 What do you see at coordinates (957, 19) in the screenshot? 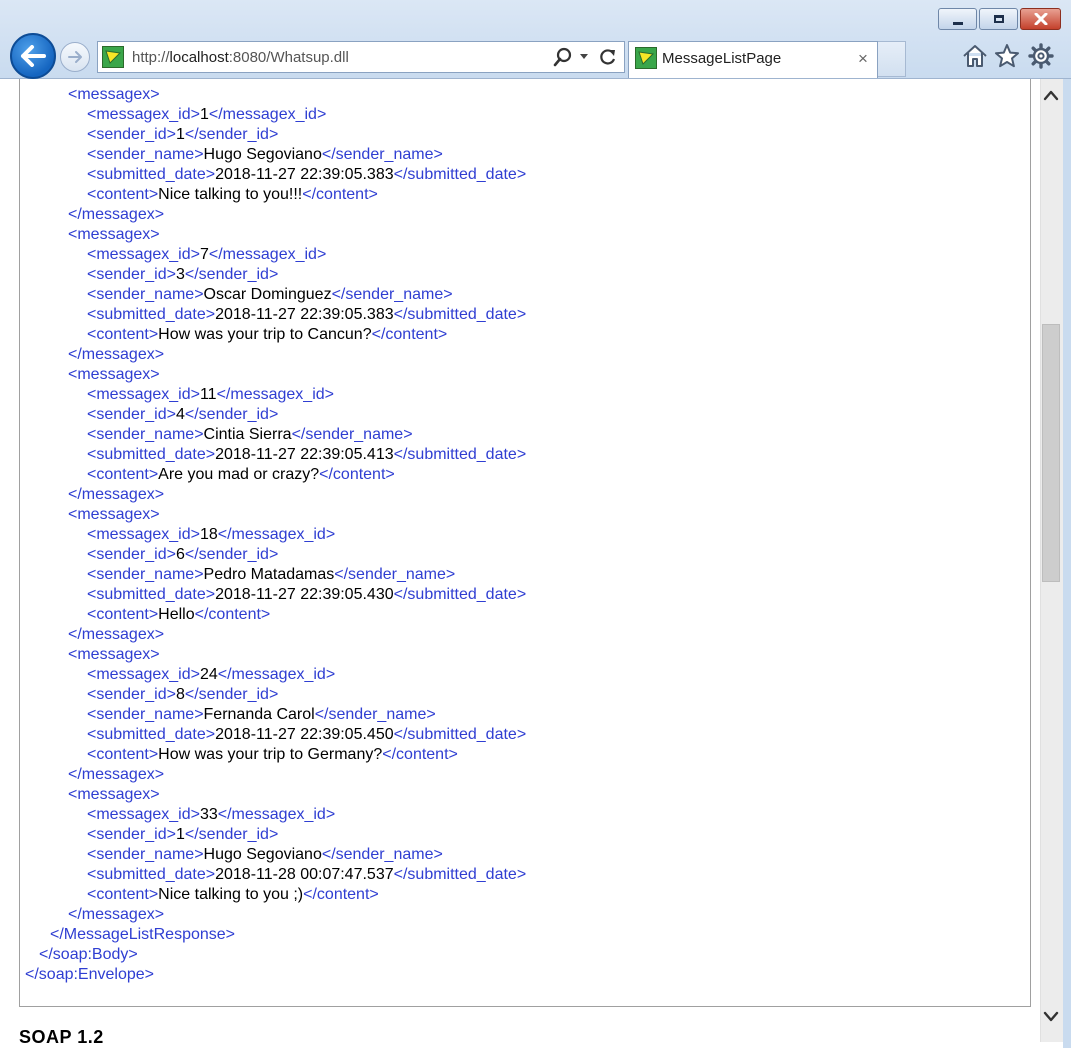
I see `minimize-button` at bounding box center [957, 19].